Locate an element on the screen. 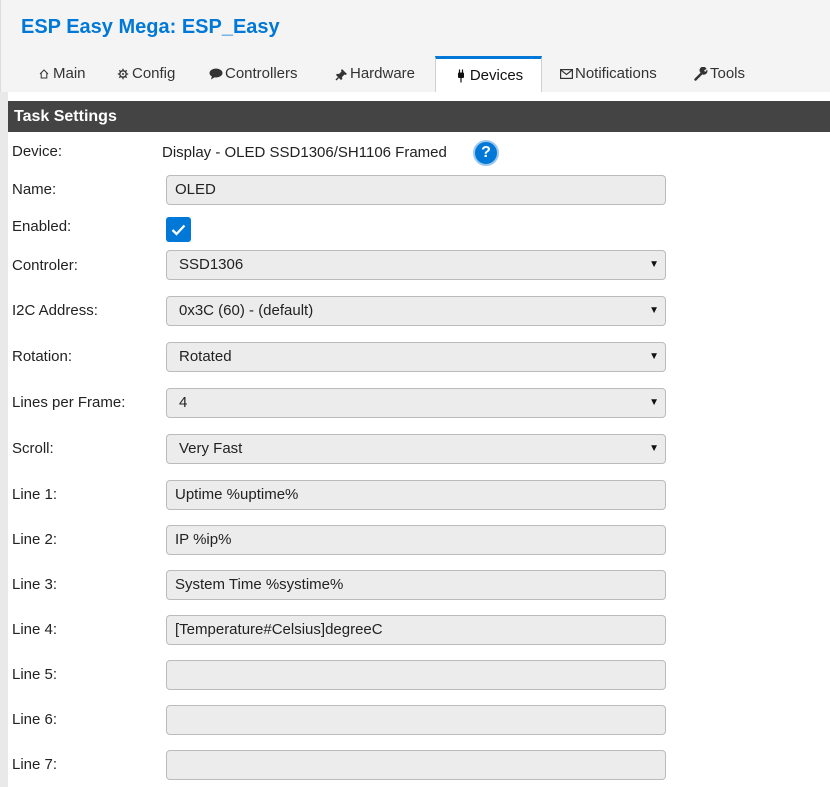 This screenshot has width=830, height=787. line4-label: Line 4: is located at coordinates (35, 629).